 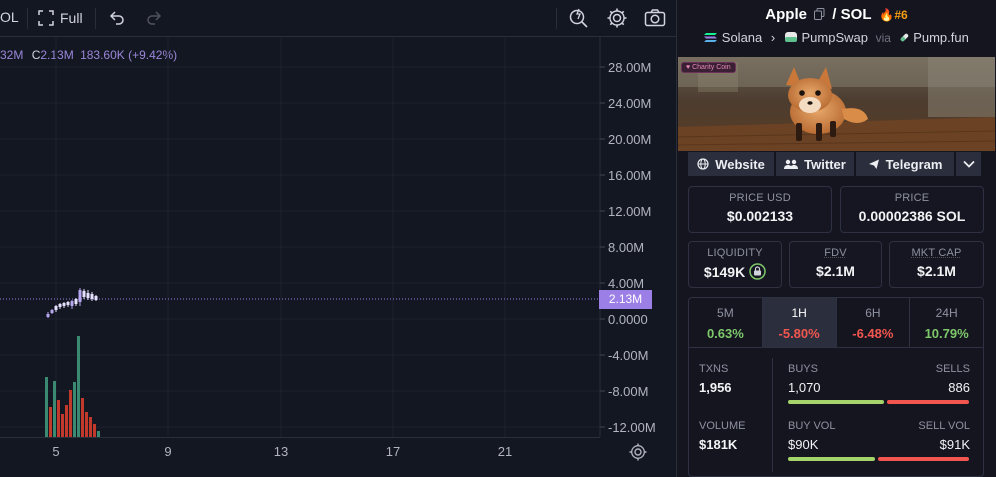 I want to click on charity-coin-label: Charity Coin, so click(x=711, y=67).